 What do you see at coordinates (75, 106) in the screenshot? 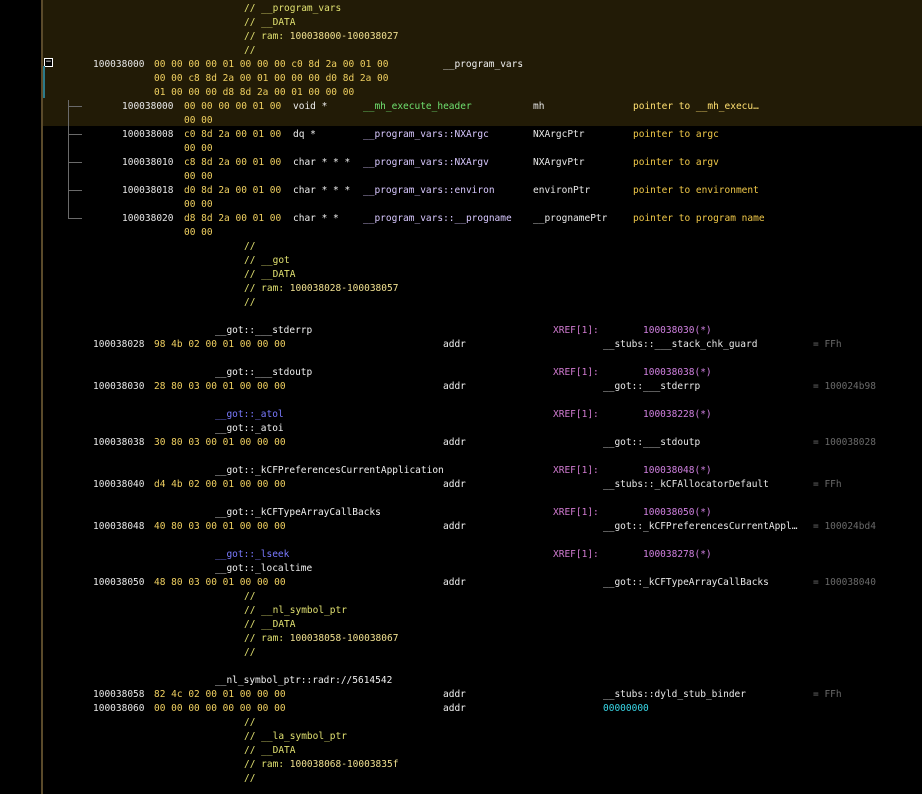
I see `struct-tree-branch` at bounding box center [75, 106].